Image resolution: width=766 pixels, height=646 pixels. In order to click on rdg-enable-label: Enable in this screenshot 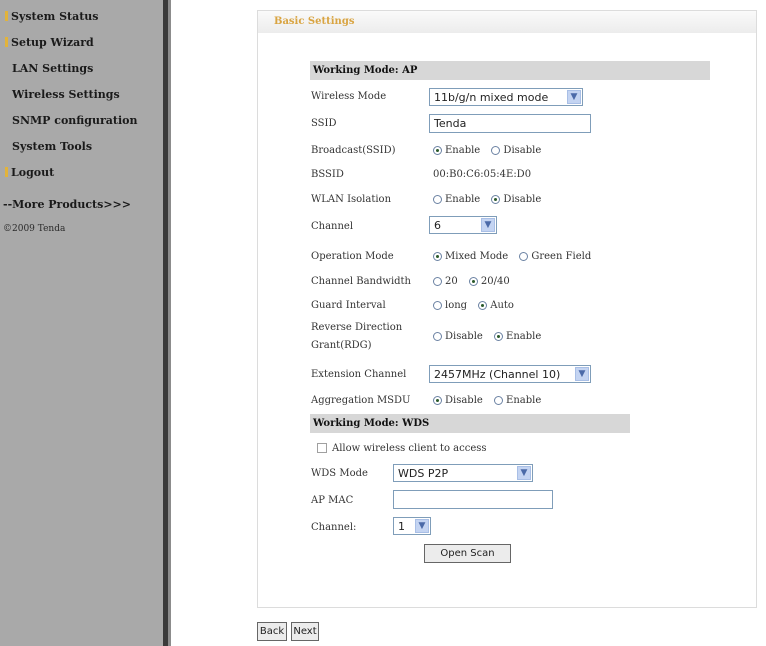, I will do `click(524, 336)`.